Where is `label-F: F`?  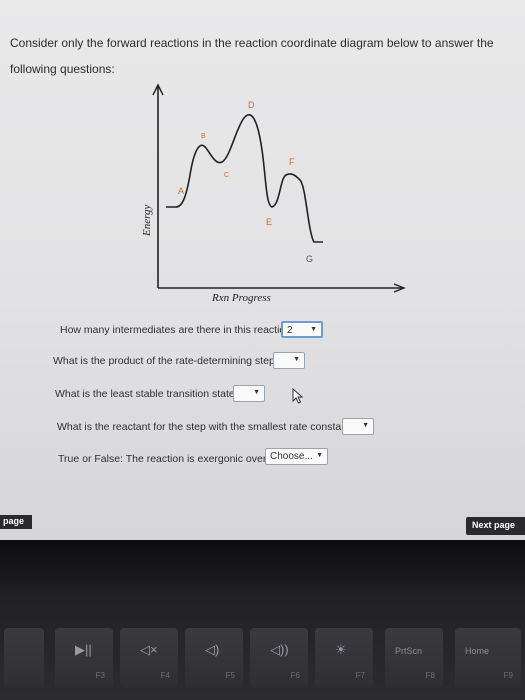
label-F: F is located at coordinates (292, 162).